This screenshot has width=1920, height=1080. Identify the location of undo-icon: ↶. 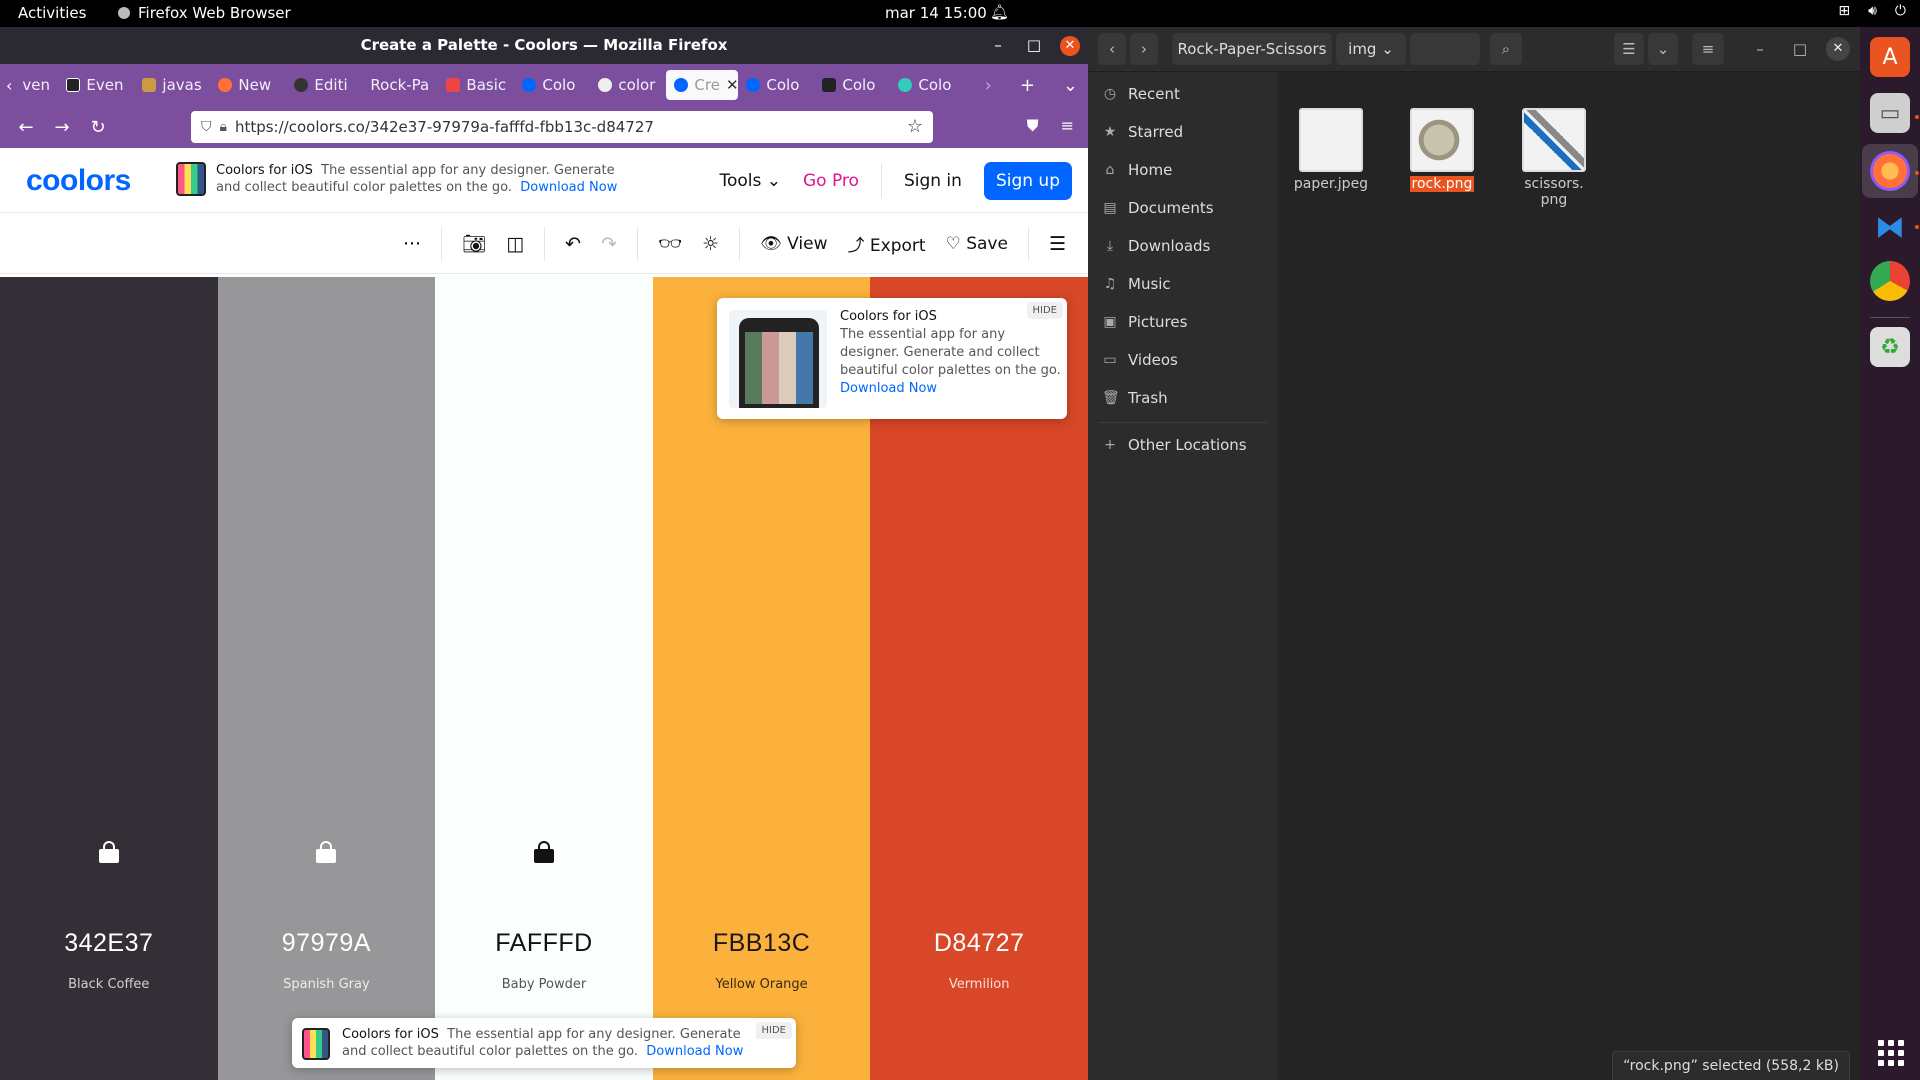
(573, 244).